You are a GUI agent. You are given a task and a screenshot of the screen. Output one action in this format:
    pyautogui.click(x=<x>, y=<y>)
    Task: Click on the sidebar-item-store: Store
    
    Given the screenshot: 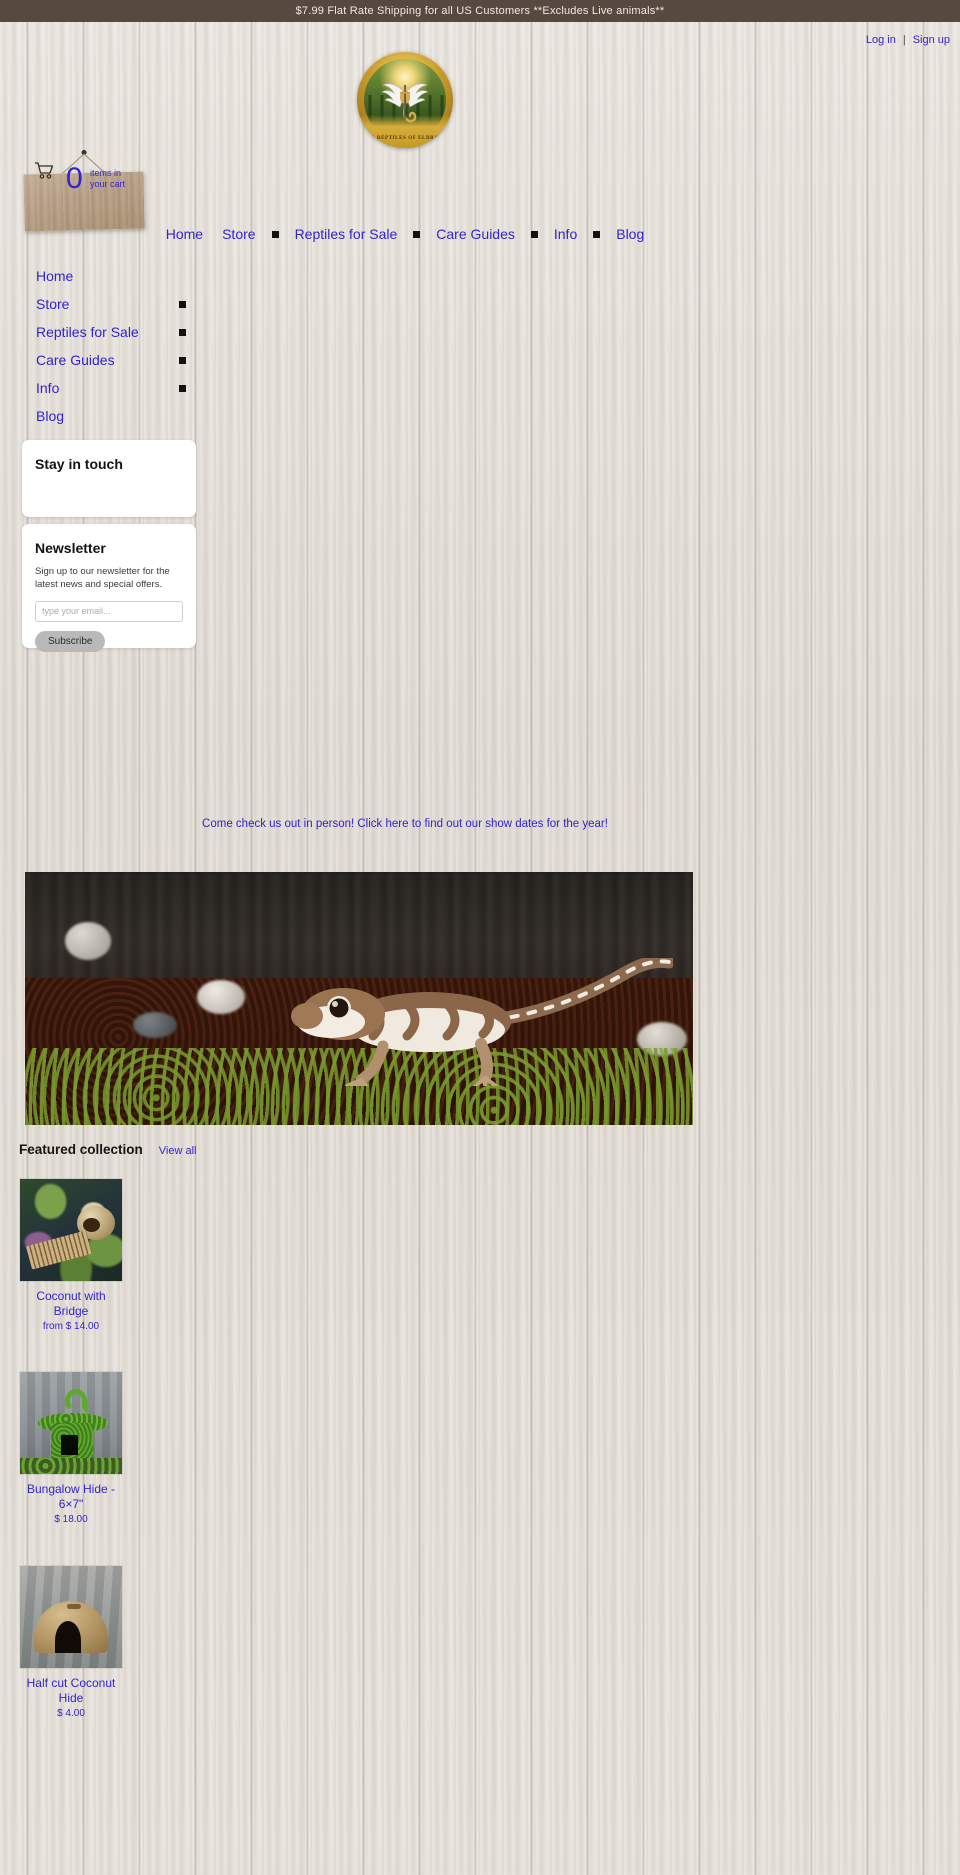 What is the action you would take?
    pyautogui.click(x=104, y=304)
    